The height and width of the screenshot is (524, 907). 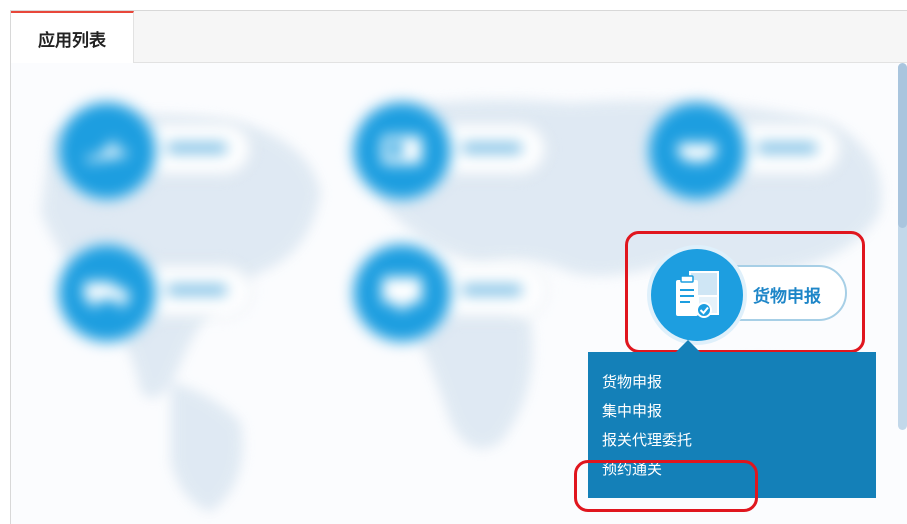 What do you see at coordinates (739, 469) in the screenshot?
I see `menu-item-appointment-clearance: 预约通关` at bounding box center [739, 469].